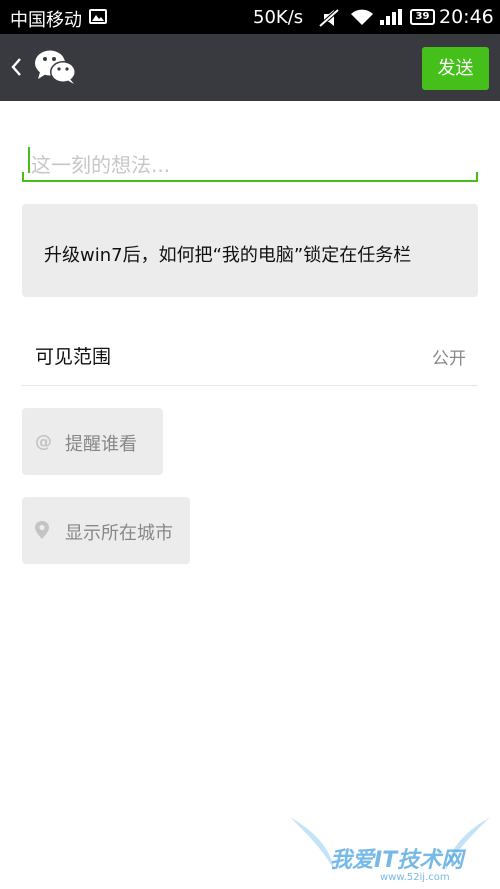 This screenshot has height=889, width=500. Describe the element at coordinates (422, 17) in the screenshot. I see `battery-icon: 39` at that location.